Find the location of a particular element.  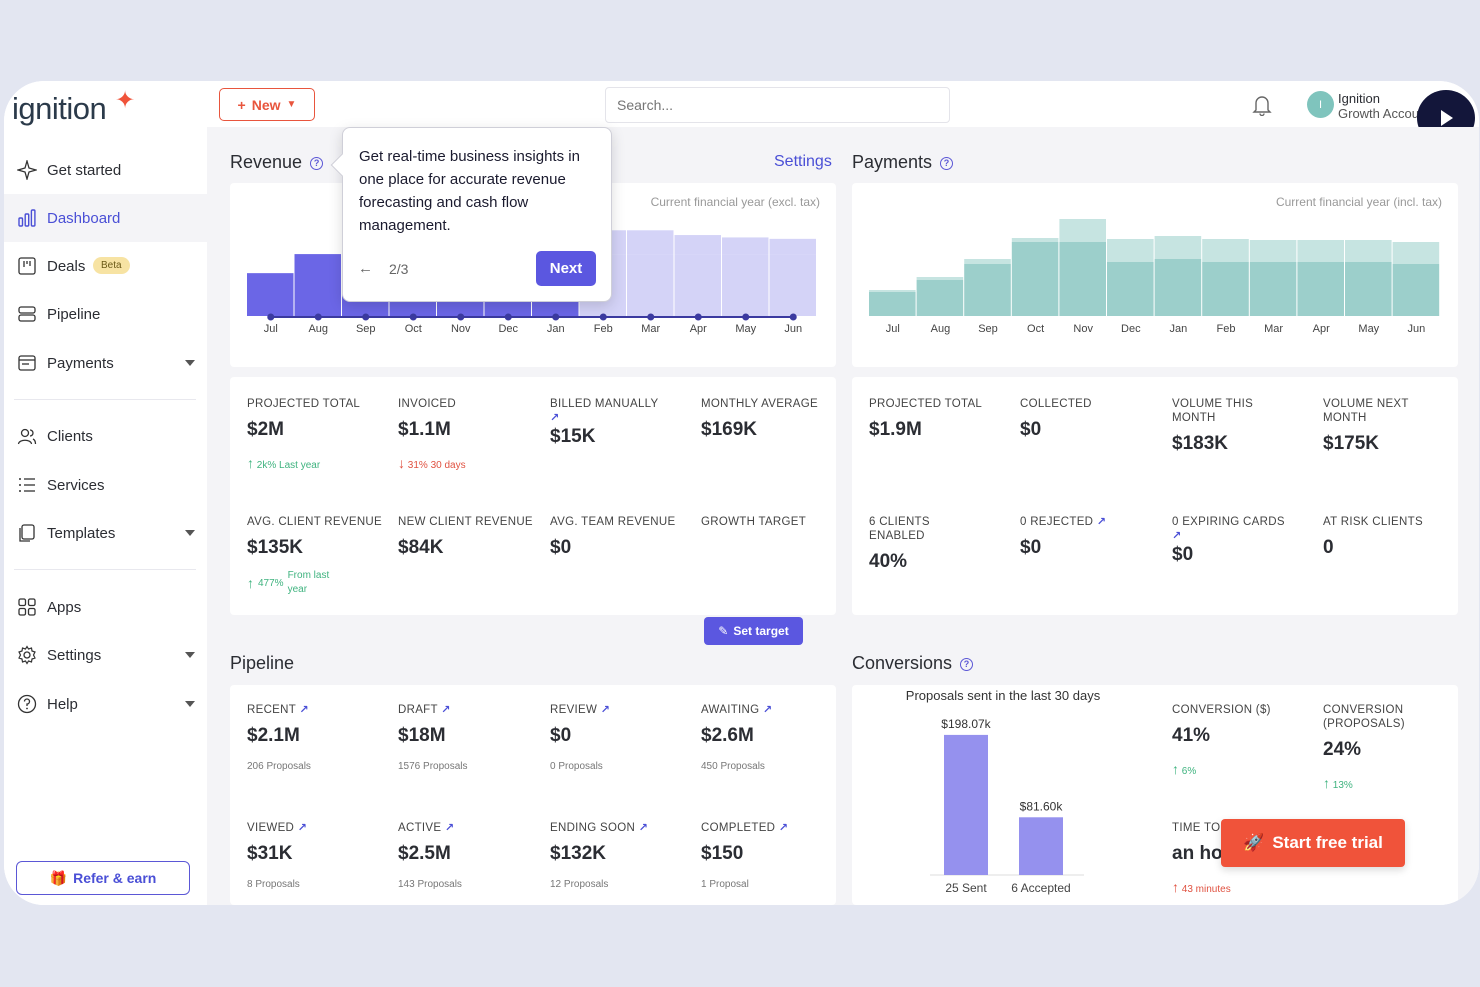

refer-earn-button: 🎁 Refer & earn is located at coordinates (103, 878).